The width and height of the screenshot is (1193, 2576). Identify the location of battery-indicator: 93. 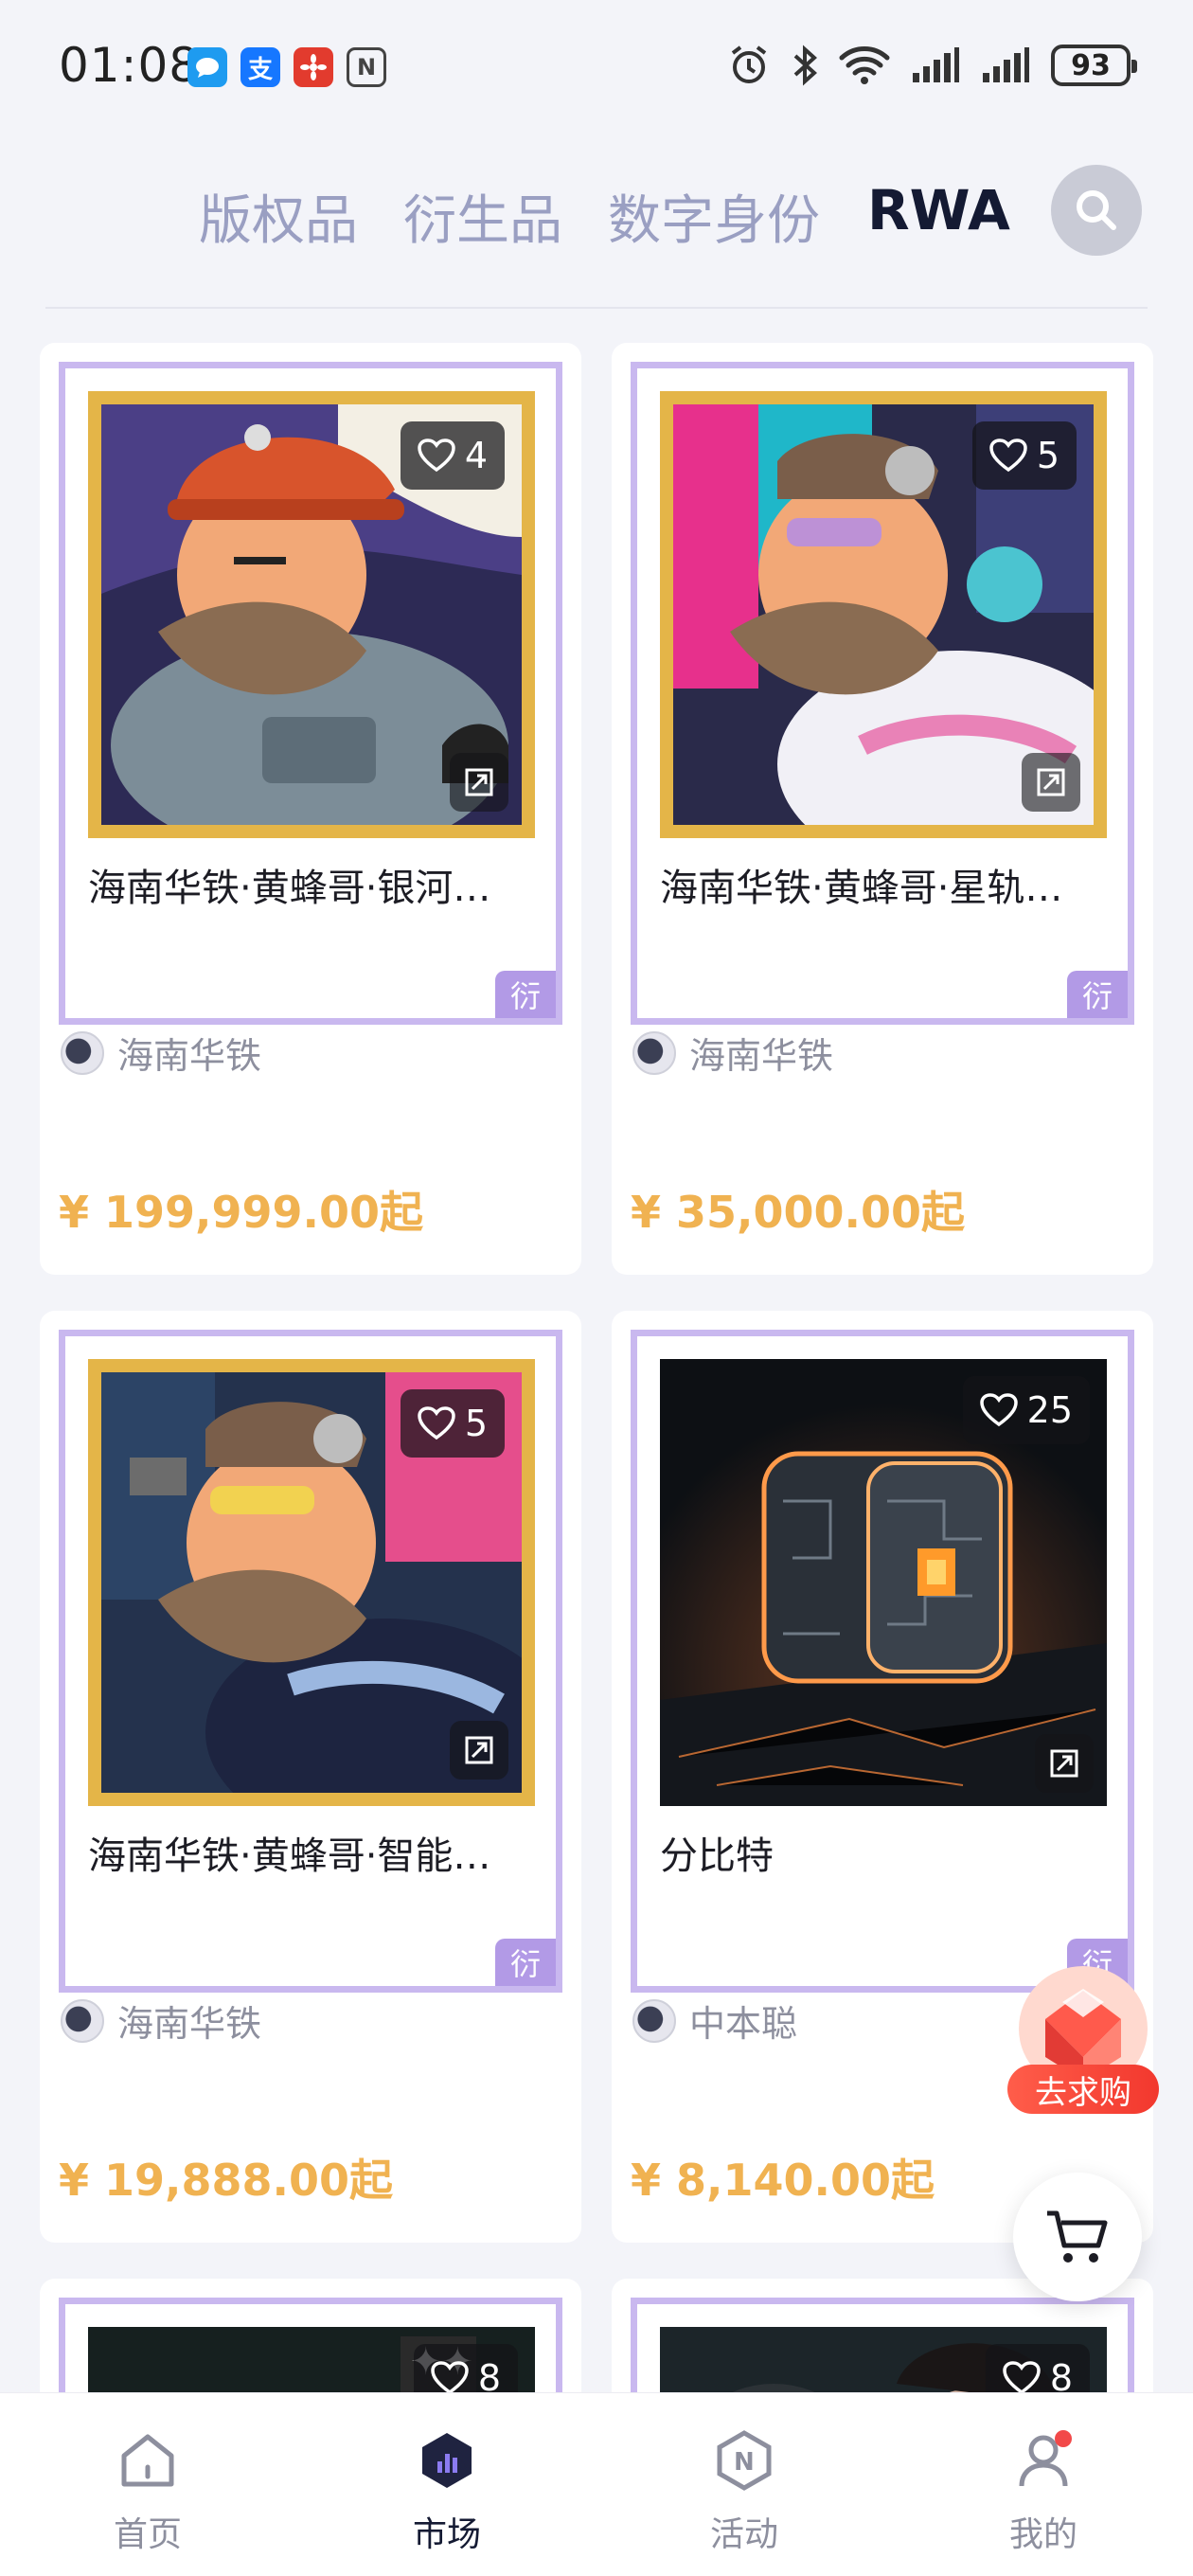
(1094, 65).